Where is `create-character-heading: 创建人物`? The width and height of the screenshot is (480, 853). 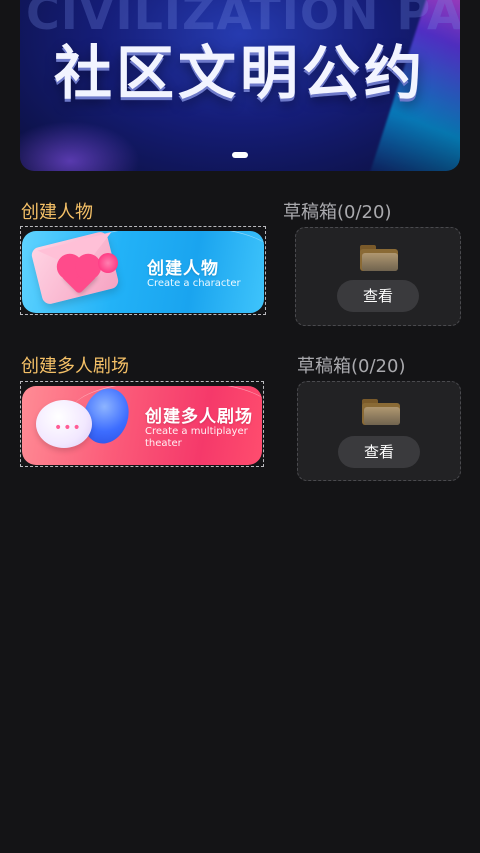
create-character-heading: 创建人物 is located at coordinates (183, 269).